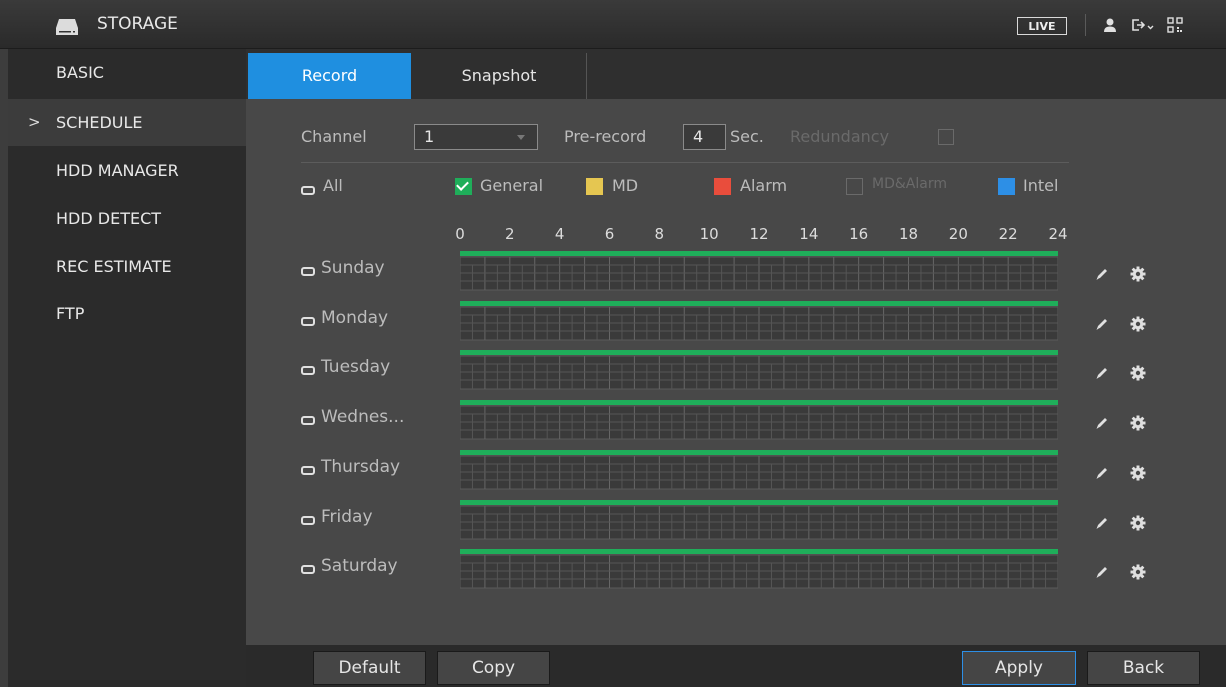 Image resolution: width=1226 pixels, height=687 pixels. What do you see at coordinates (1019, 668) in the screenshot?
I see `apply-button: Apply` at bounding box center [1019, 668].